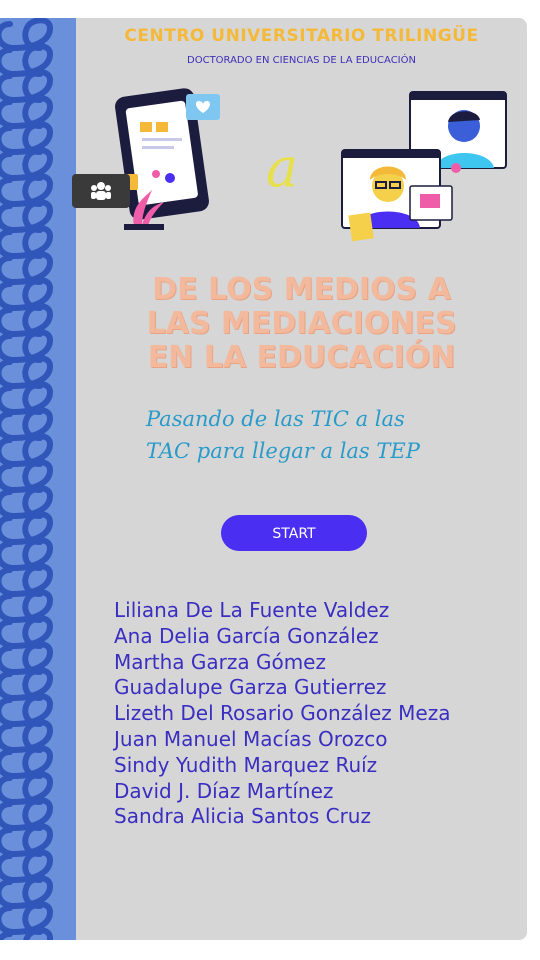  Describe the element at coordinates (251, 738) in the screenshot. I see `author-name: Juan Manuel Macías Orozco` at that location.